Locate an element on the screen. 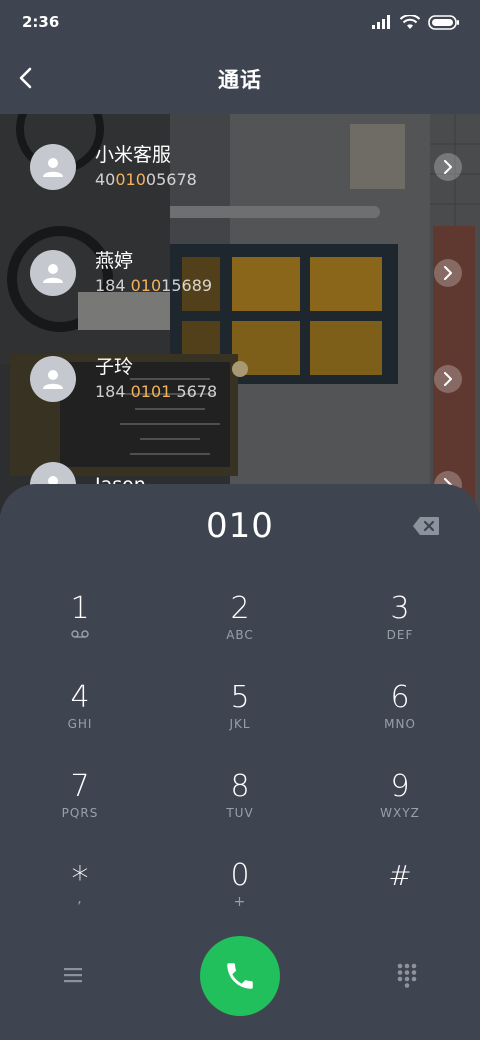 The width and height of the screenshot is (480, 1040). status-time: 2:36 is located at coordinates (41, 22).